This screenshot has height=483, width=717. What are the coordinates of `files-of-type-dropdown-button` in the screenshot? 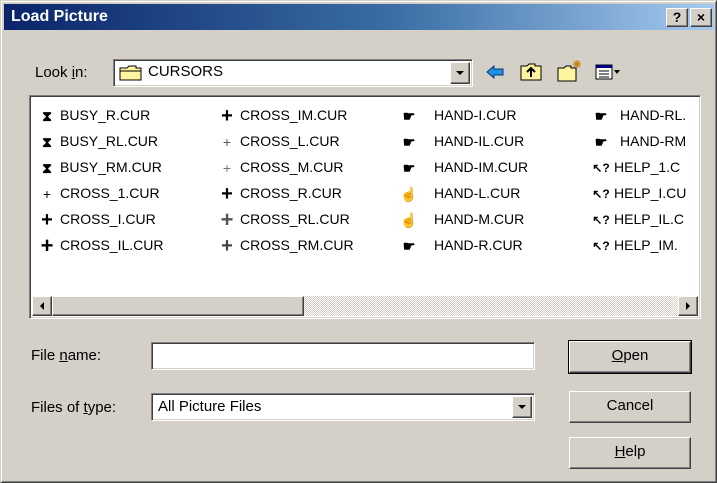 It's located at (522, 407).